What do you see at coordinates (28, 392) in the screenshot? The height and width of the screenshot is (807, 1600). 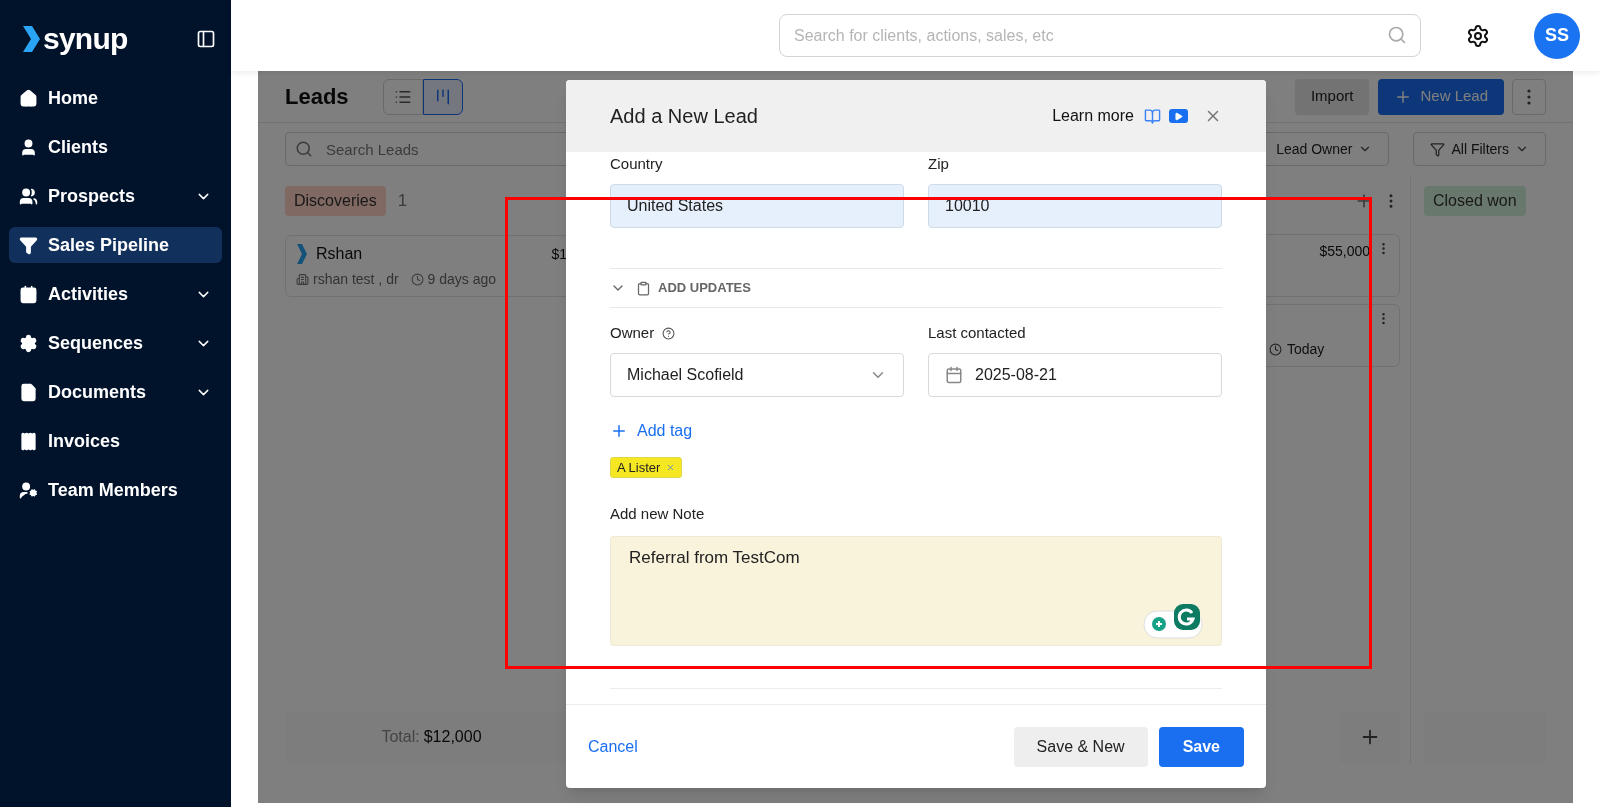 I see `document-icon` at bounding box center [28, 392].